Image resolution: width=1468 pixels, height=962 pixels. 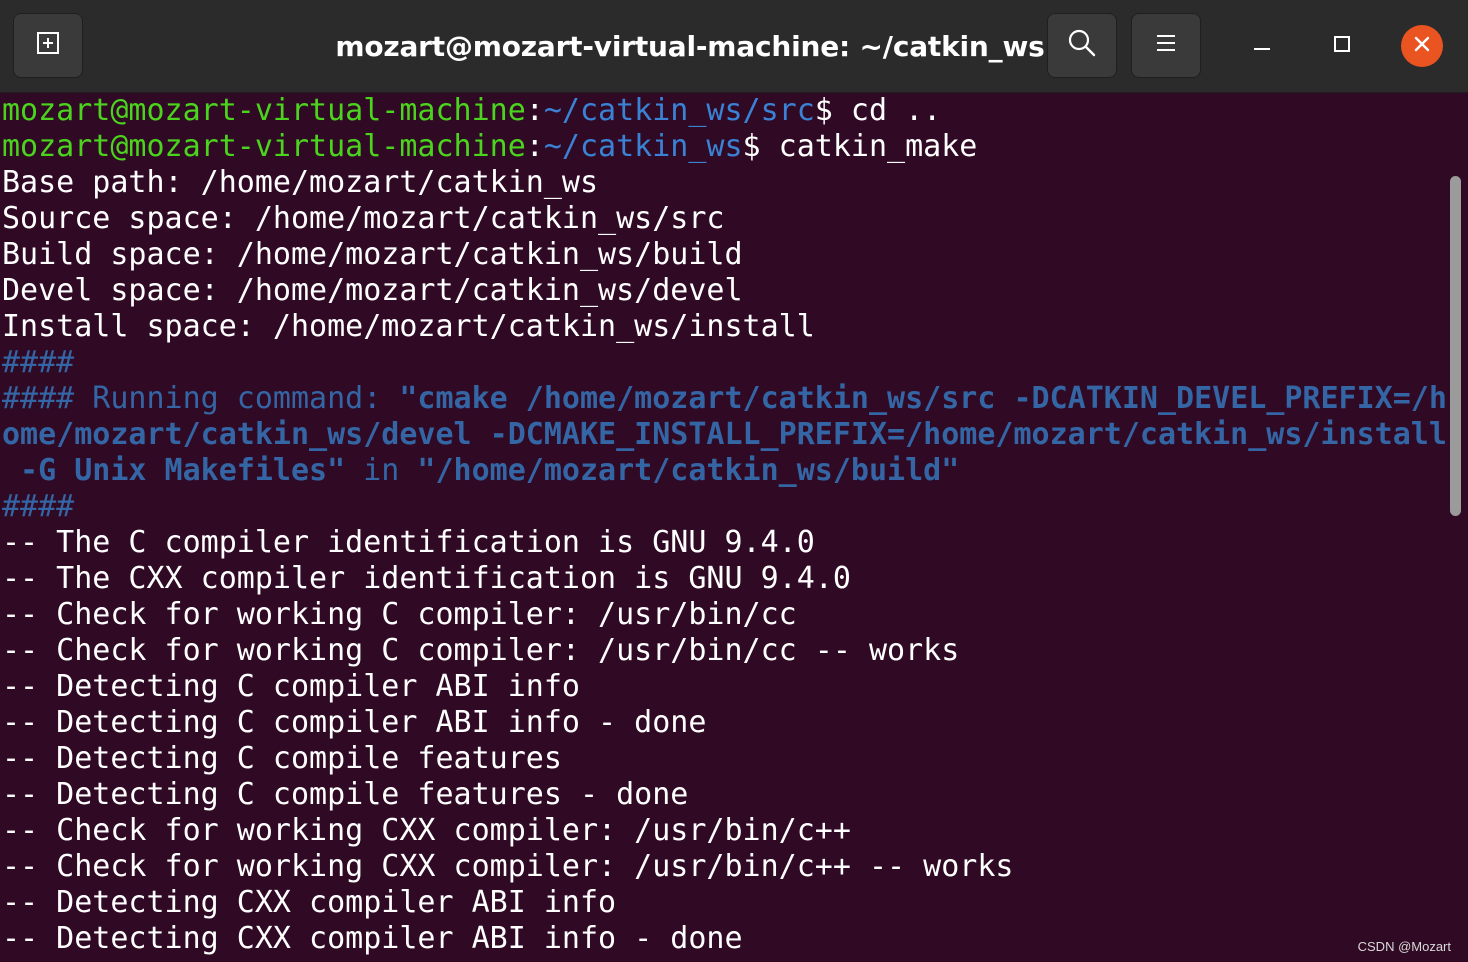 What do you see at coordinates (201, 398) in the screenshot?
I see `running-prefix: #### Running command:` at bounding box center [201, 398].